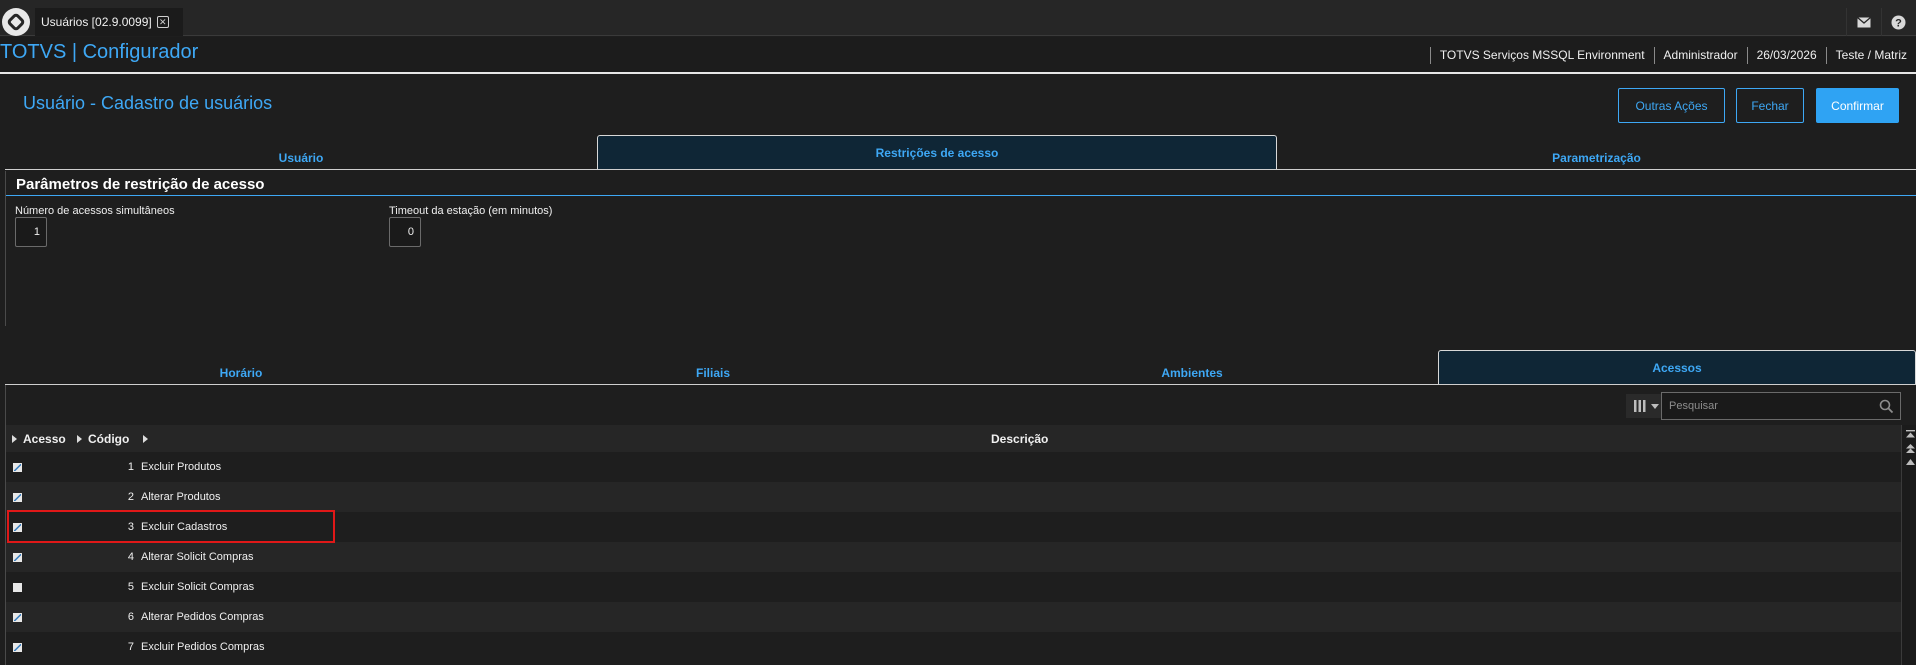  I want to click on scroll-page-up-icon, so click(1909, 448).